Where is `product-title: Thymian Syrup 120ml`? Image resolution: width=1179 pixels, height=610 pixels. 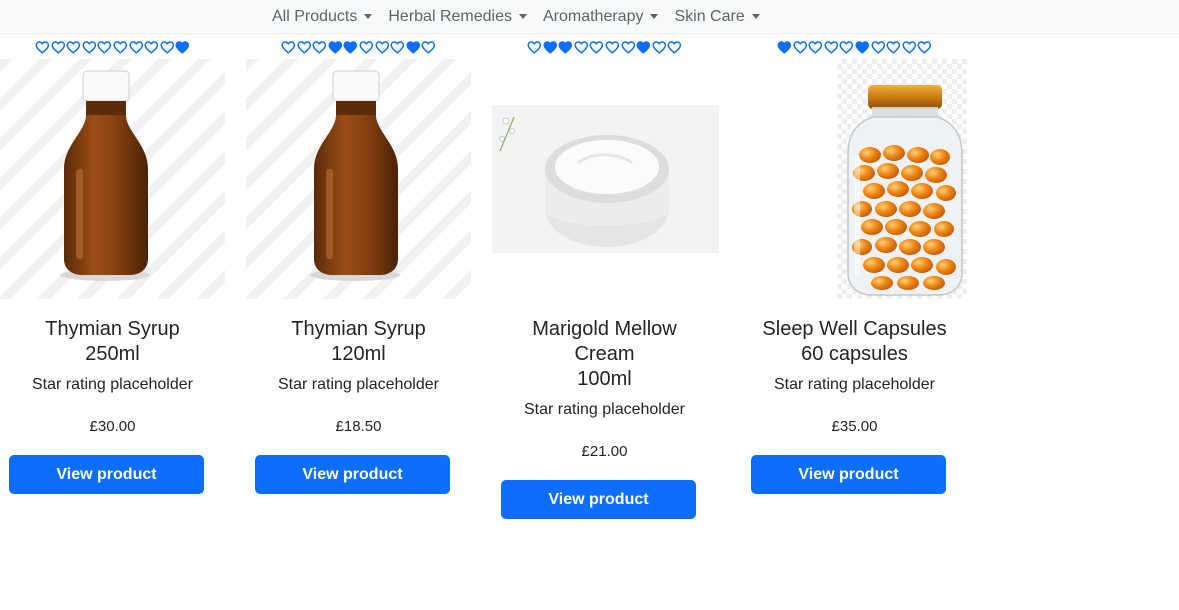 product-title: Thymian Syrup 120ml is located at coordinates (358, 342).